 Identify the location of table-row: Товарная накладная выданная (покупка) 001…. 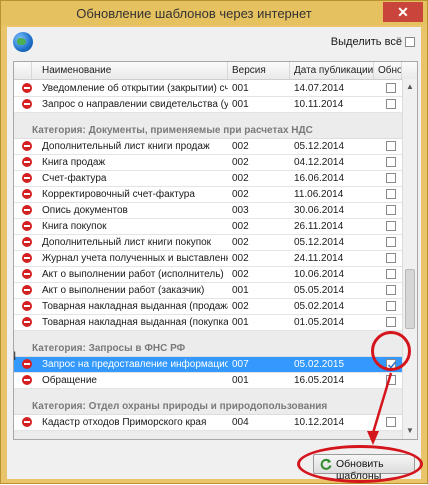
(208, 323).